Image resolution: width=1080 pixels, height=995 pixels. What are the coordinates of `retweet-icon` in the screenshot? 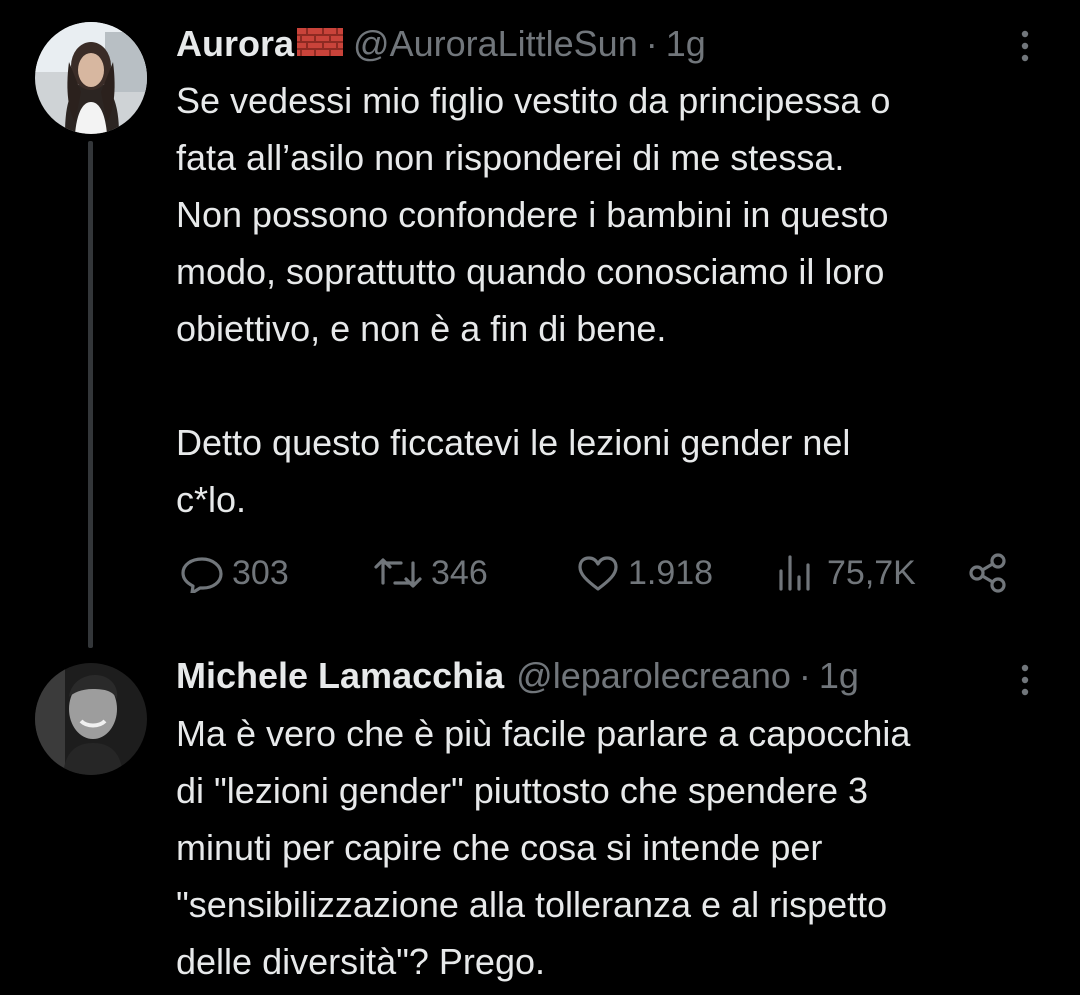 It's located at (398, 573).